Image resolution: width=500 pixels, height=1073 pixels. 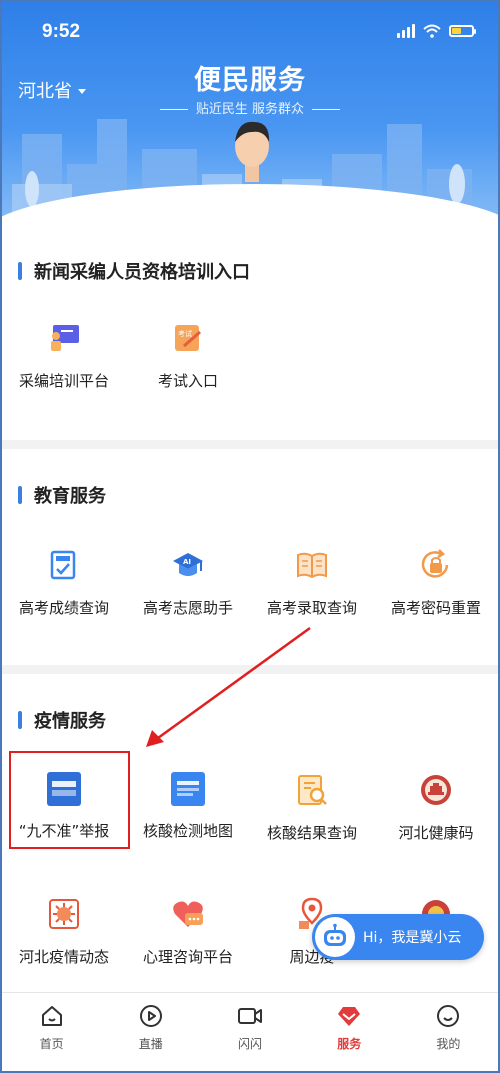 I want to click on test-map-icon, so click(x=188, y=789).